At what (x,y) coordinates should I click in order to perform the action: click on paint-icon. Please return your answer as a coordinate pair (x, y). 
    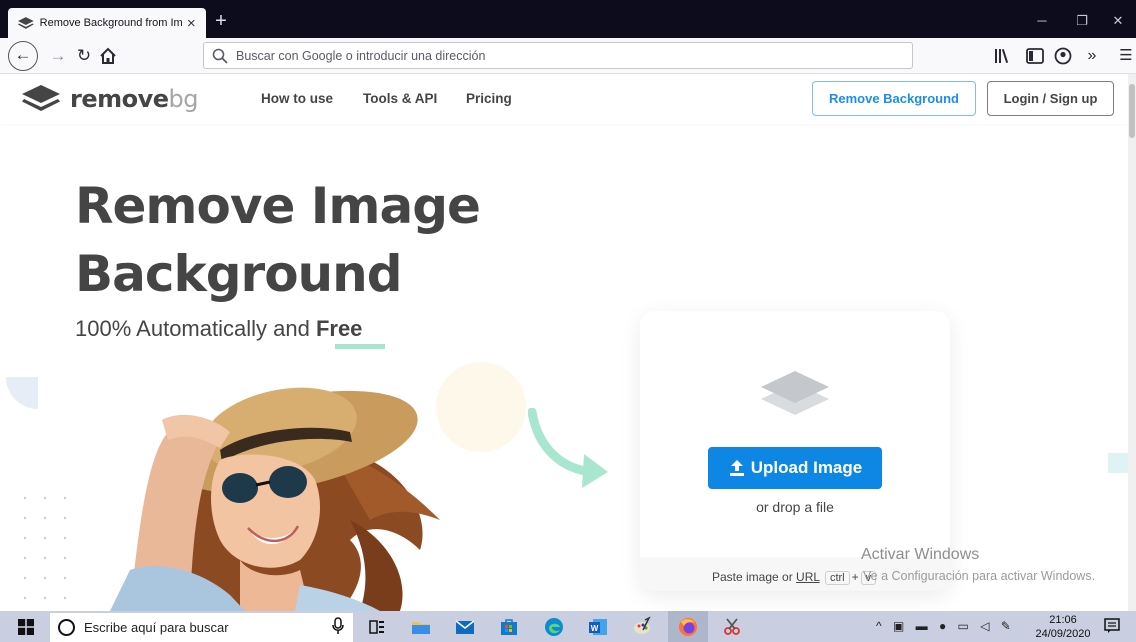
    Looking at the image, I should click on (642, 627).